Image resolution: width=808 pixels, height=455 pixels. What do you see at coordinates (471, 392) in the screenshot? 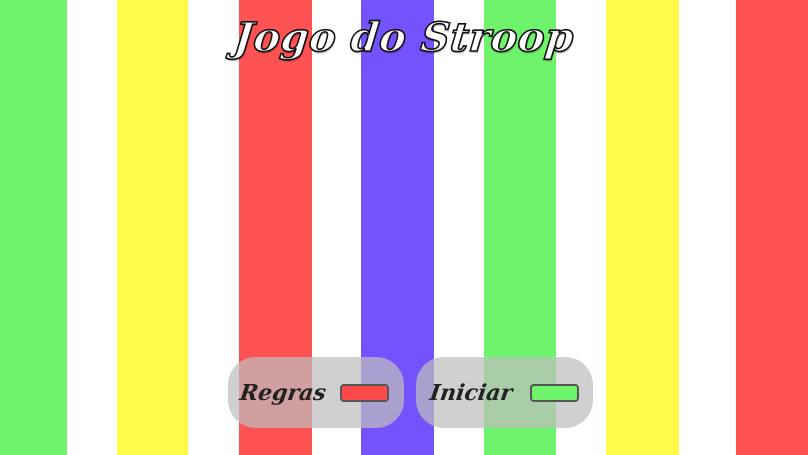
I see `start-button-label: Iniciar` at bounding box center [471, 392].